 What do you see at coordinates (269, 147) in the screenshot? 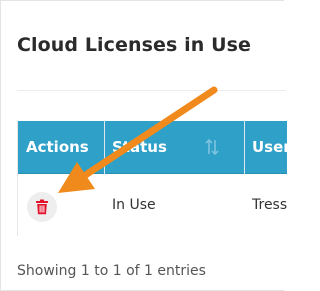
I see `column-header-user: User` at bounding box center [269, 147].